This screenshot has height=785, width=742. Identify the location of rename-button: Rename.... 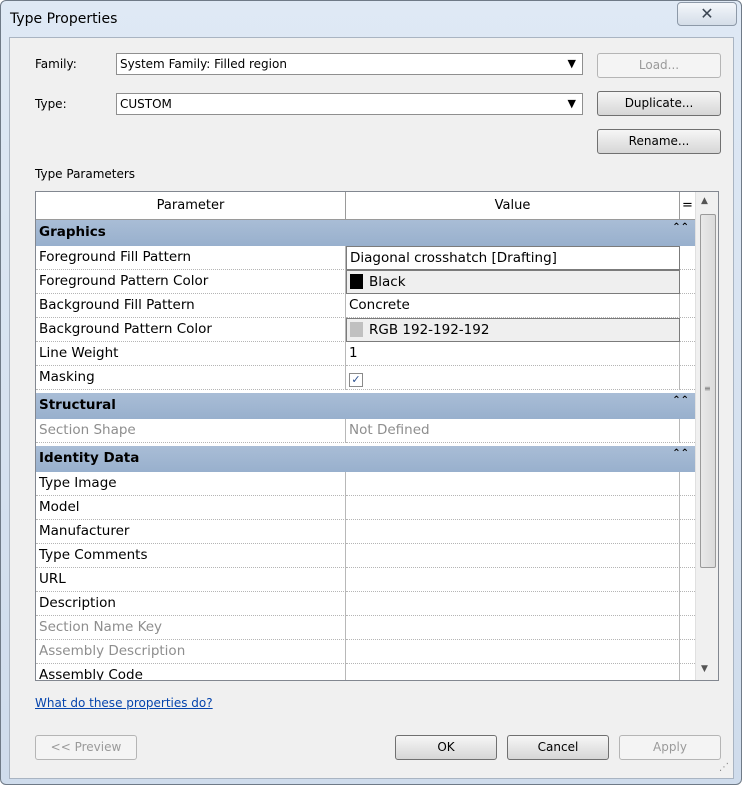
(659, 141).